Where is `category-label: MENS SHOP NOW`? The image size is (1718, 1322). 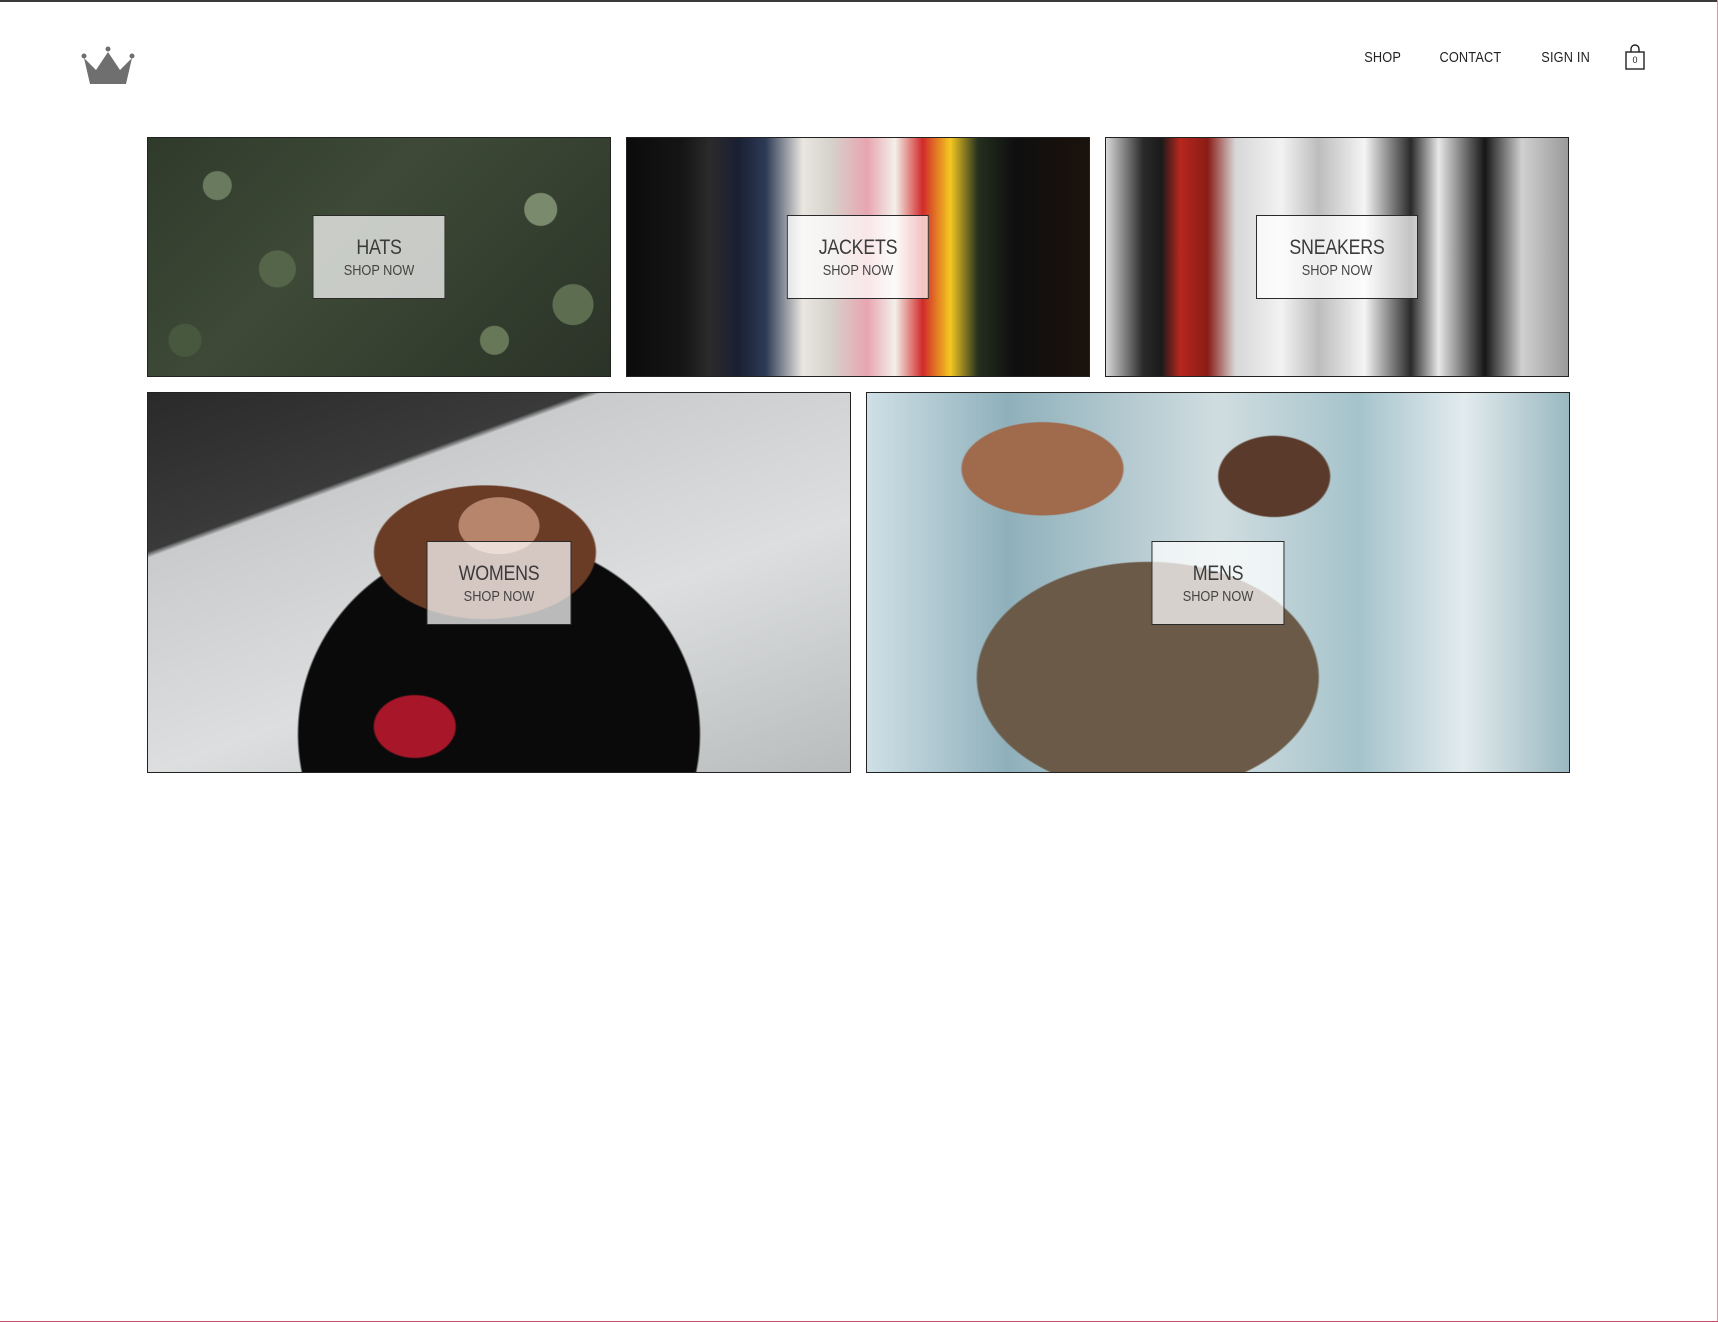
category-label: MENS SHOP NOW is located at coordinates (1218, 582).